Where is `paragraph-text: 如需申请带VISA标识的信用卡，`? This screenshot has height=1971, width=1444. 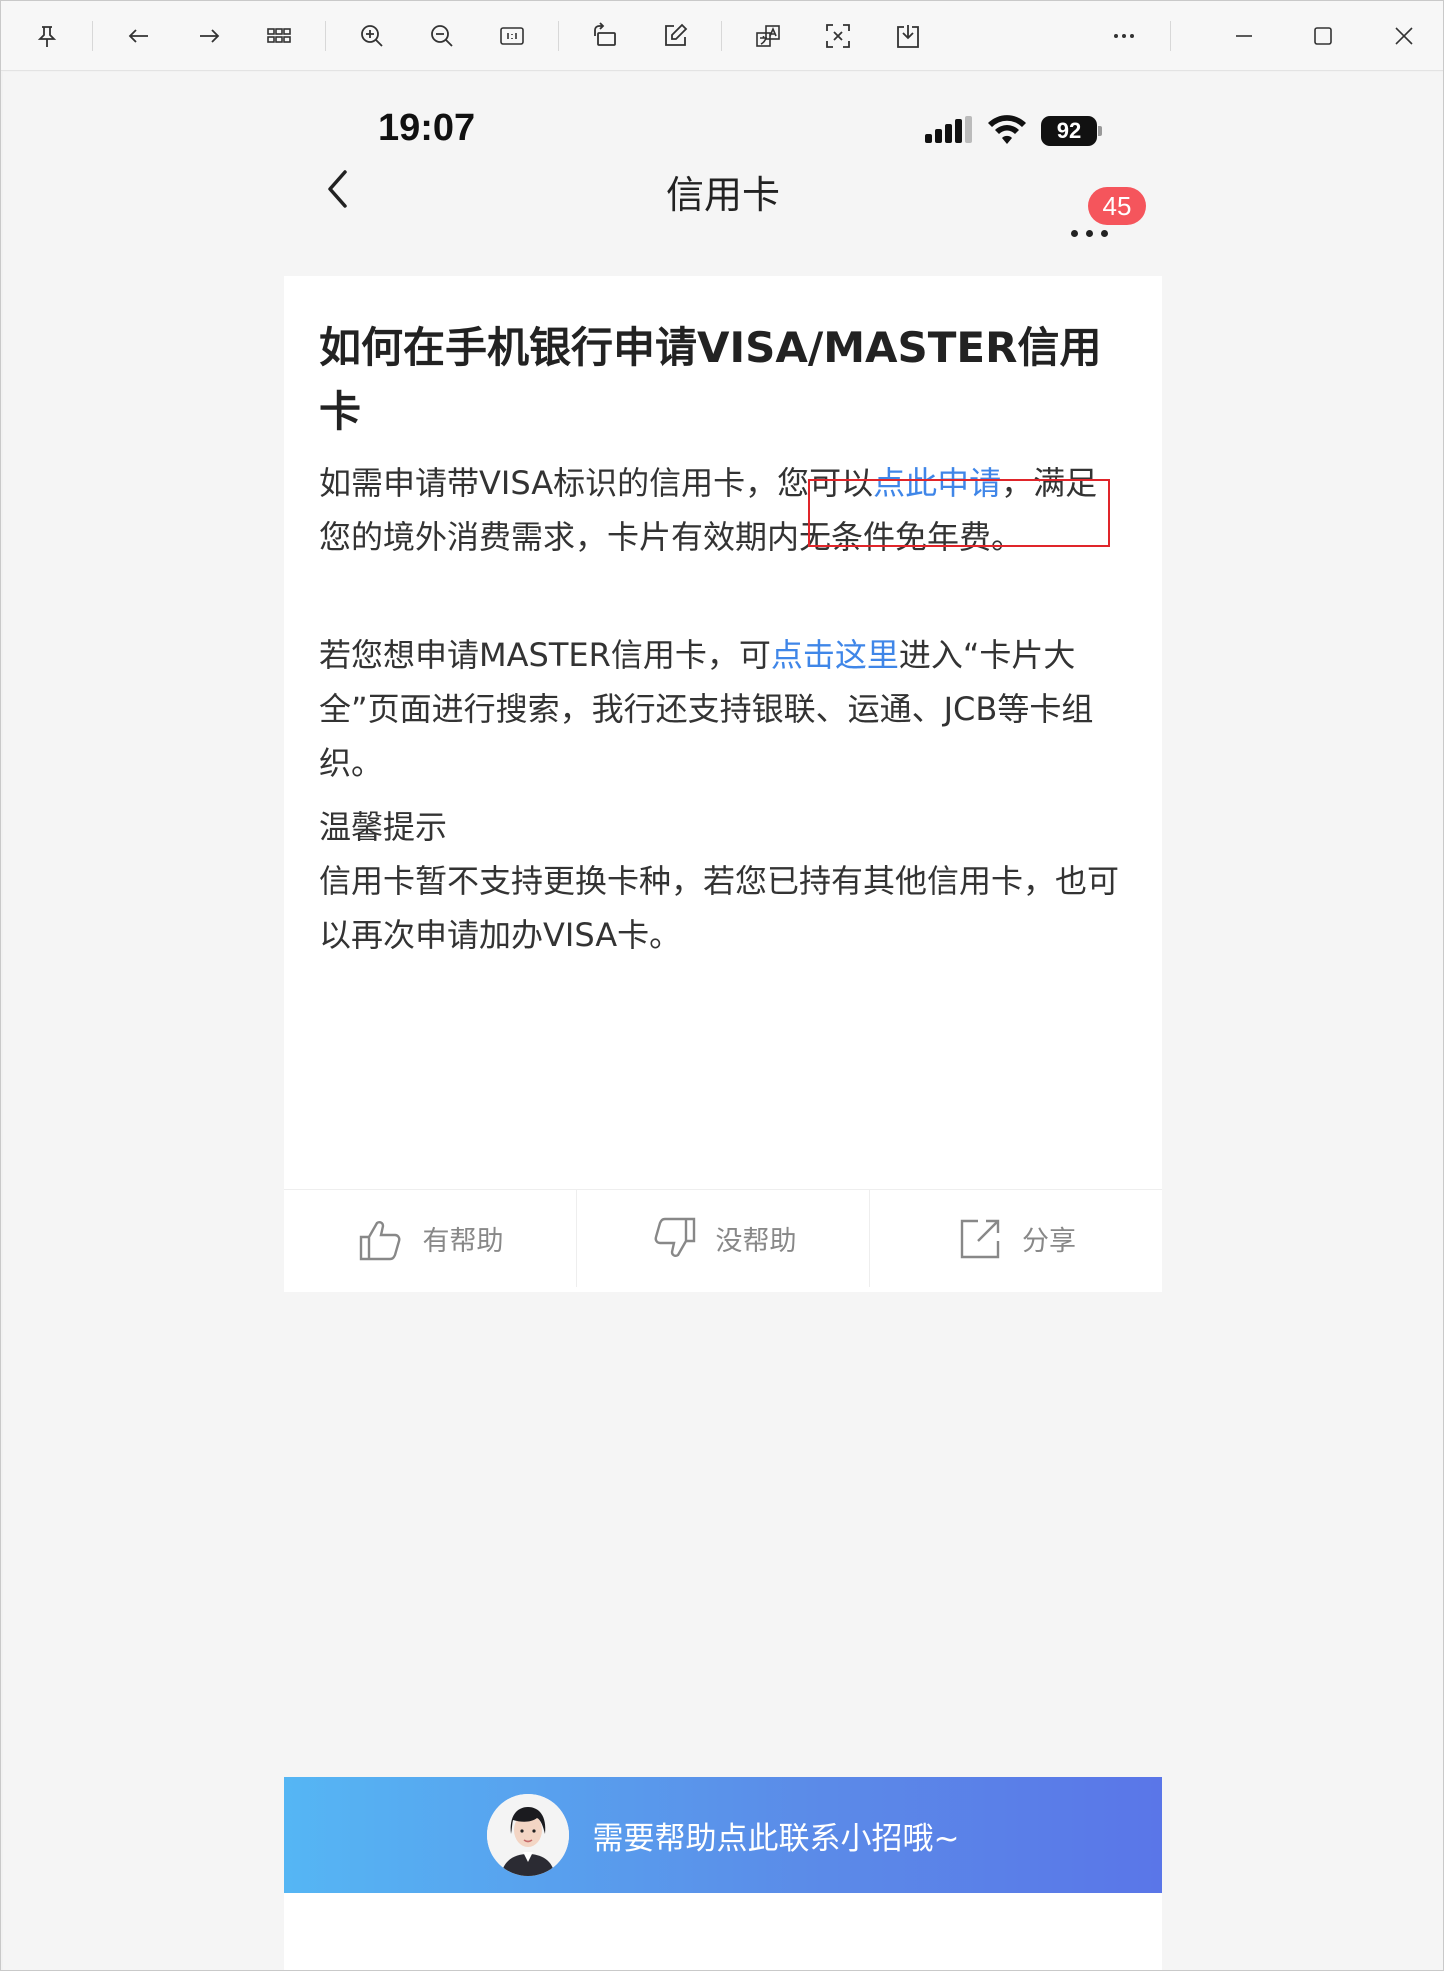 paragraph-text: 如需申请带VISA标识的信用卡， is located at coordinates (548, 483).